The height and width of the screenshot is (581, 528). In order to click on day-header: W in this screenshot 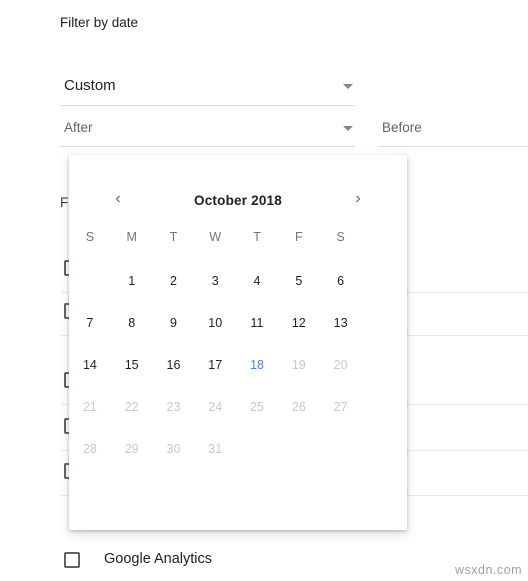, I will do `click(215, 237)`.